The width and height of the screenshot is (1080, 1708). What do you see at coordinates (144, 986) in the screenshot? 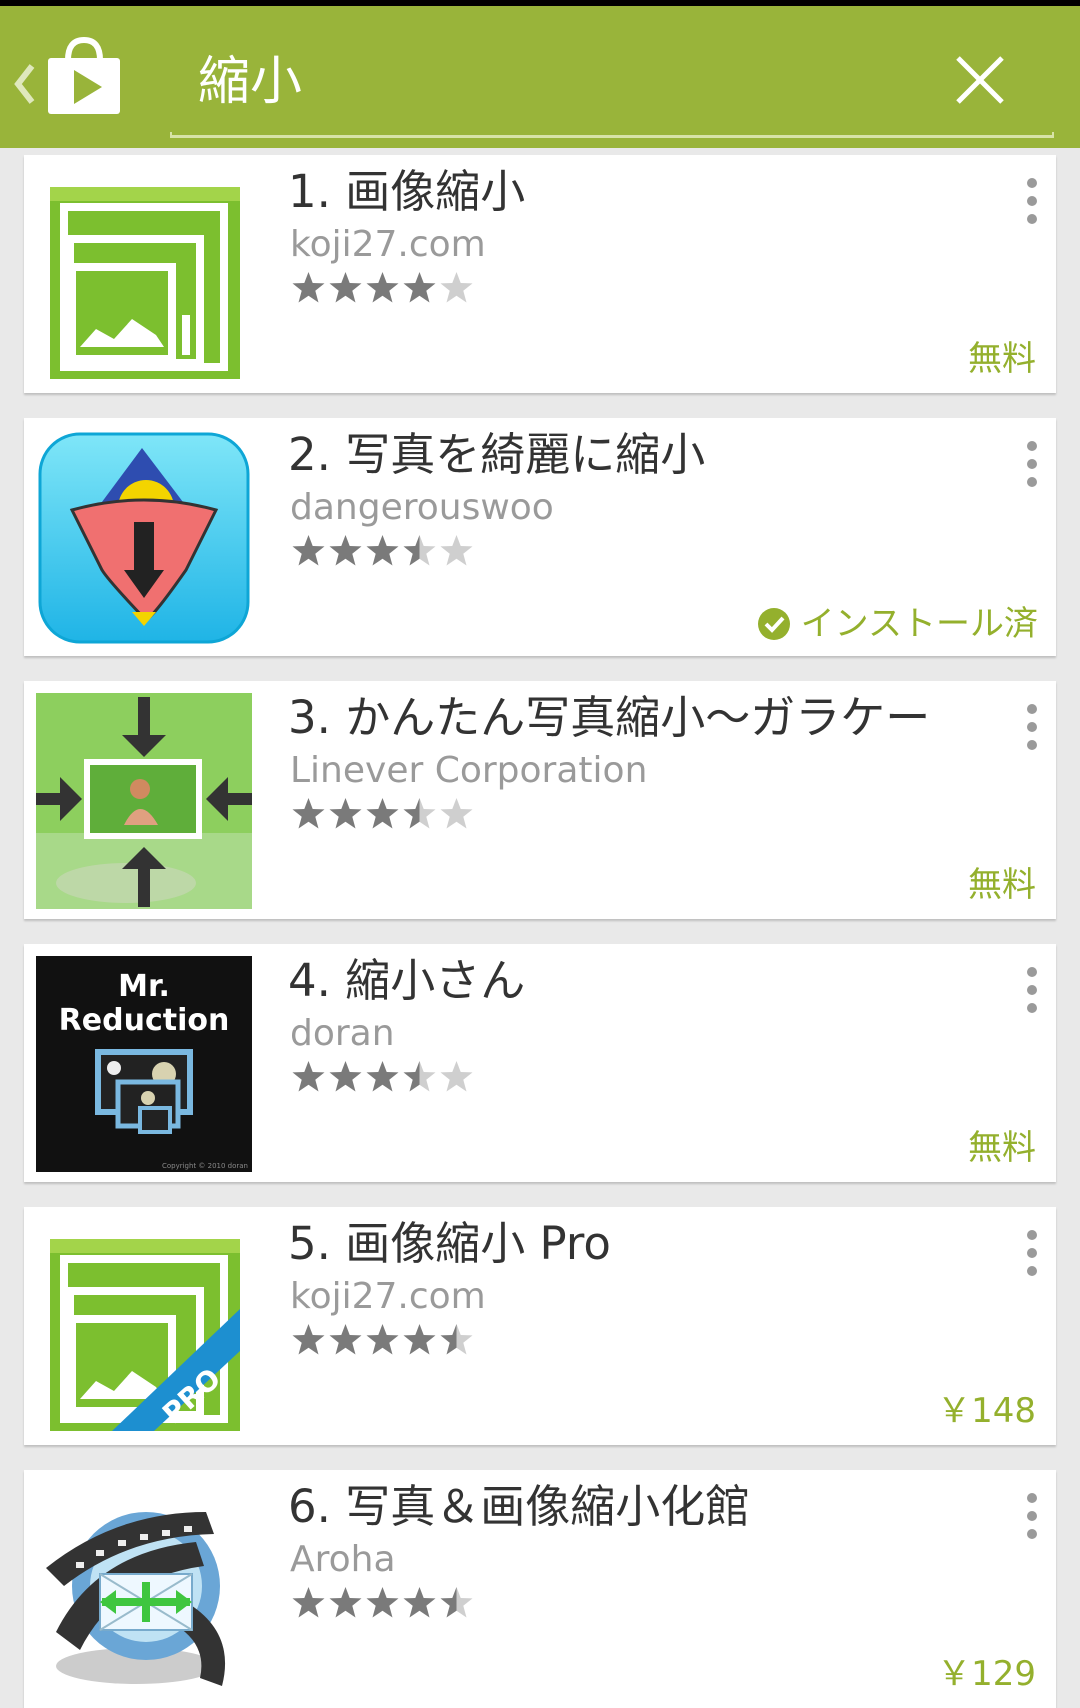
I see `icon-text-line1: Mr.` at bounding box center [144, 986].